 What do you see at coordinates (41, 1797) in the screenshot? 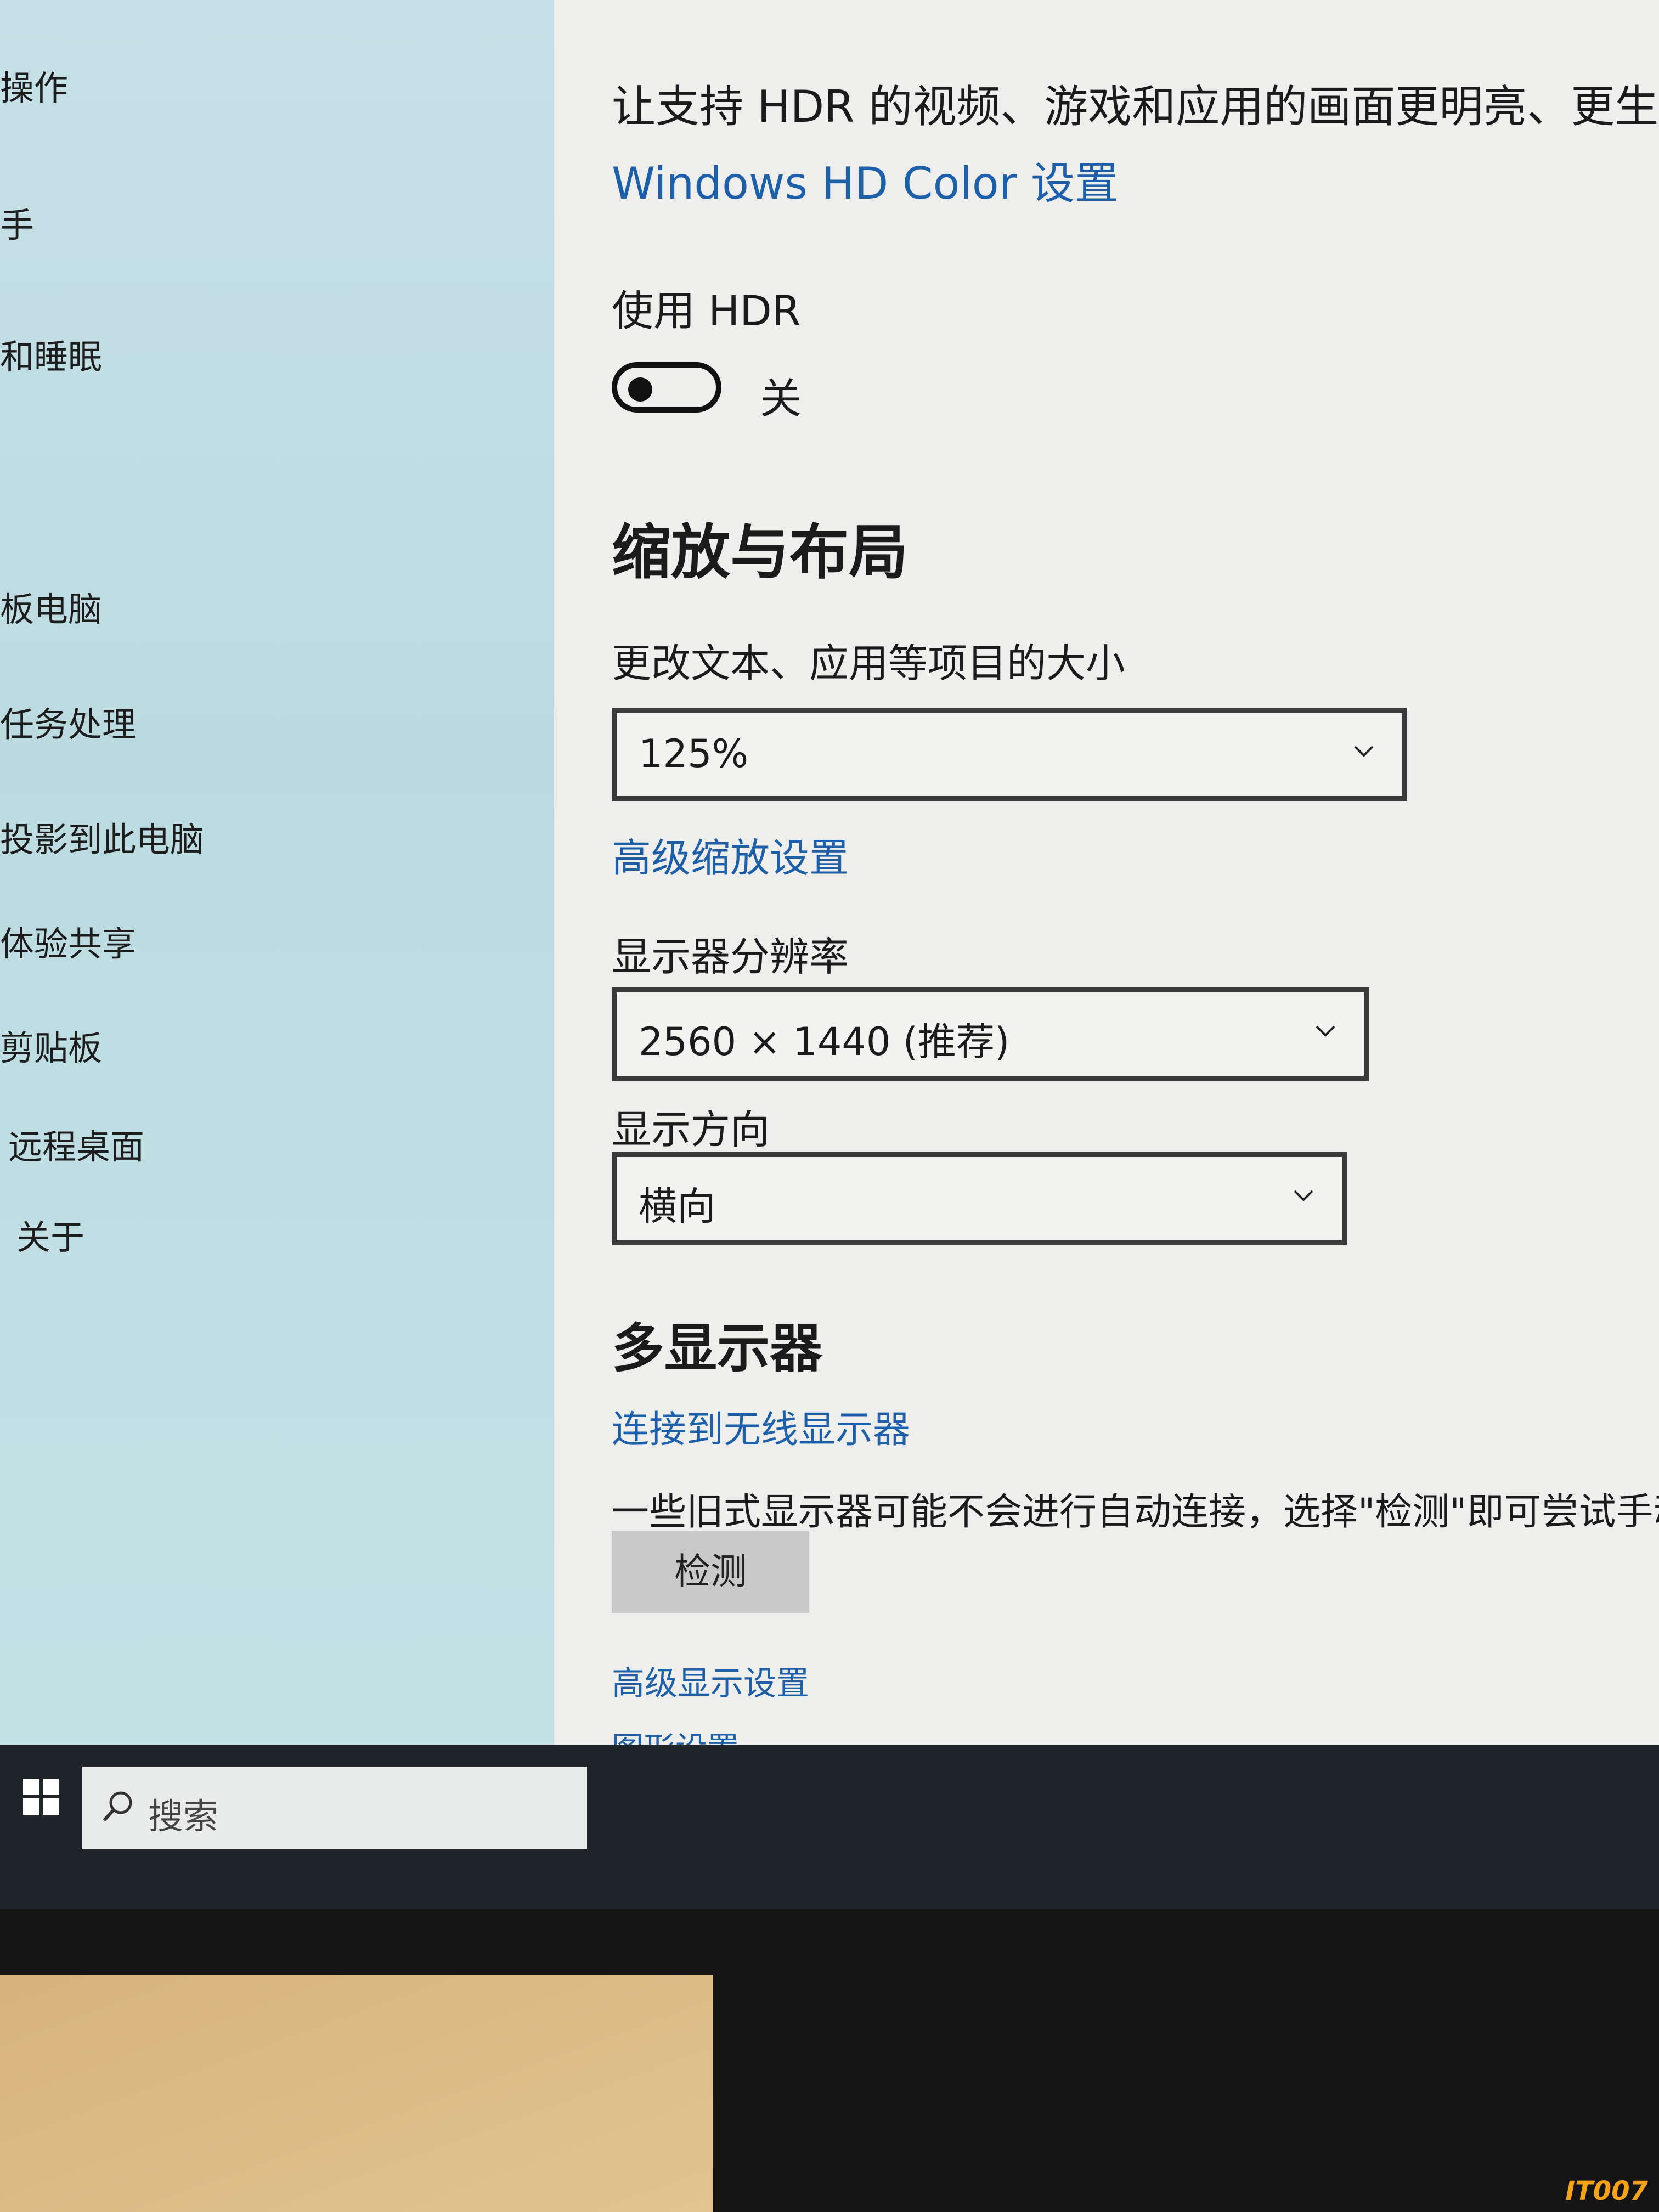
I see `windows-start-icon` at bounding box center [41, 1797].